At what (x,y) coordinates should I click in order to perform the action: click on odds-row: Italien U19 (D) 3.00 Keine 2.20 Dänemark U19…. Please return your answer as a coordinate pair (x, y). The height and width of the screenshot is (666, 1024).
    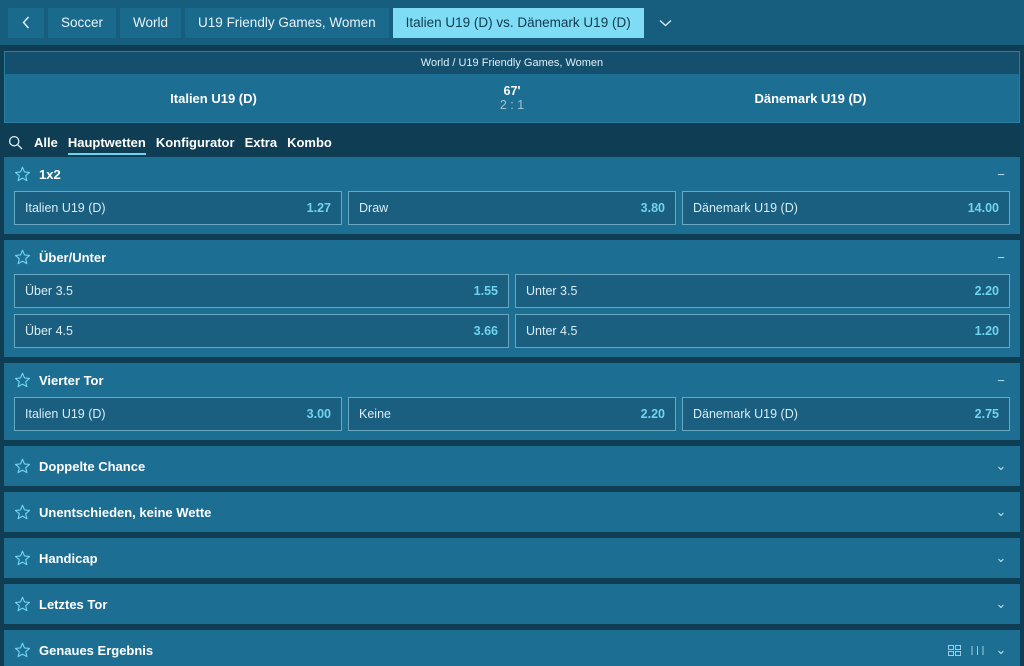
    Looking at the image, I should click on (512, 414).